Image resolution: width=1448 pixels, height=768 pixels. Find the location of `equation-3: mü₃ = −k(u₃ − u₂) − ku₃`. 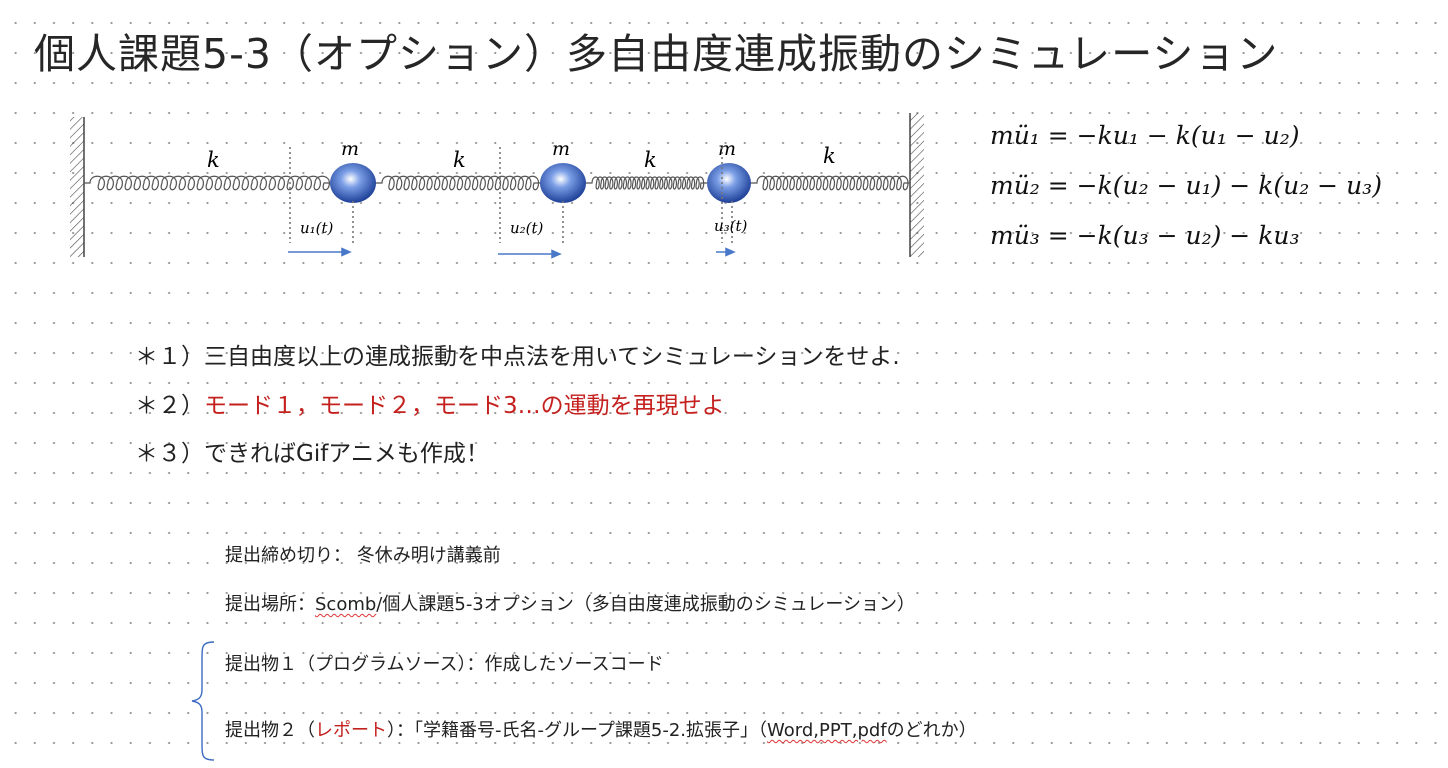

equation-3: mü₃ = −k(u₃ − u₂) − ku₃ is located at coordinates (1145, 235).